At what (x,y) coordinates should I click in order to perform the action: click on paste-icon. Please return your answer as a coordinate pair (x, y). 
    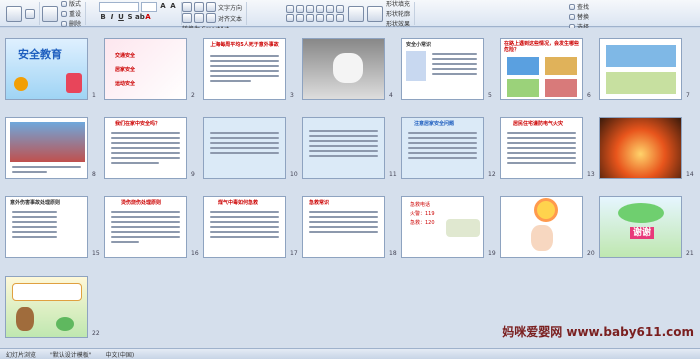
    Looking at the image, I should click on (14, 13).